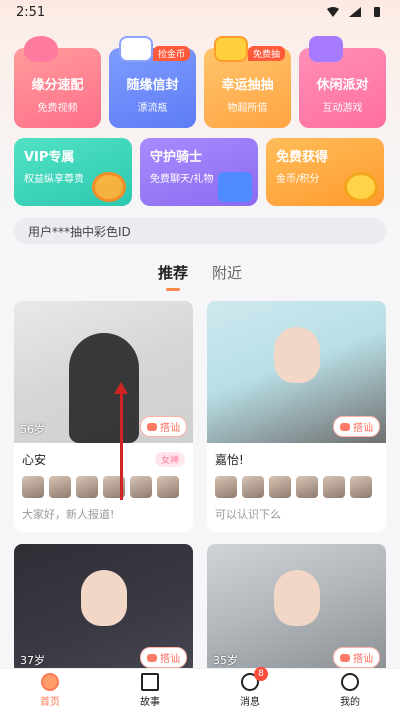 The height and width of the screenshot is (712, 400). What do you see at coordinates (302, 157) in the screenshot?
I see `secondary-title: 免费获得` at bounding box center [302, 157].